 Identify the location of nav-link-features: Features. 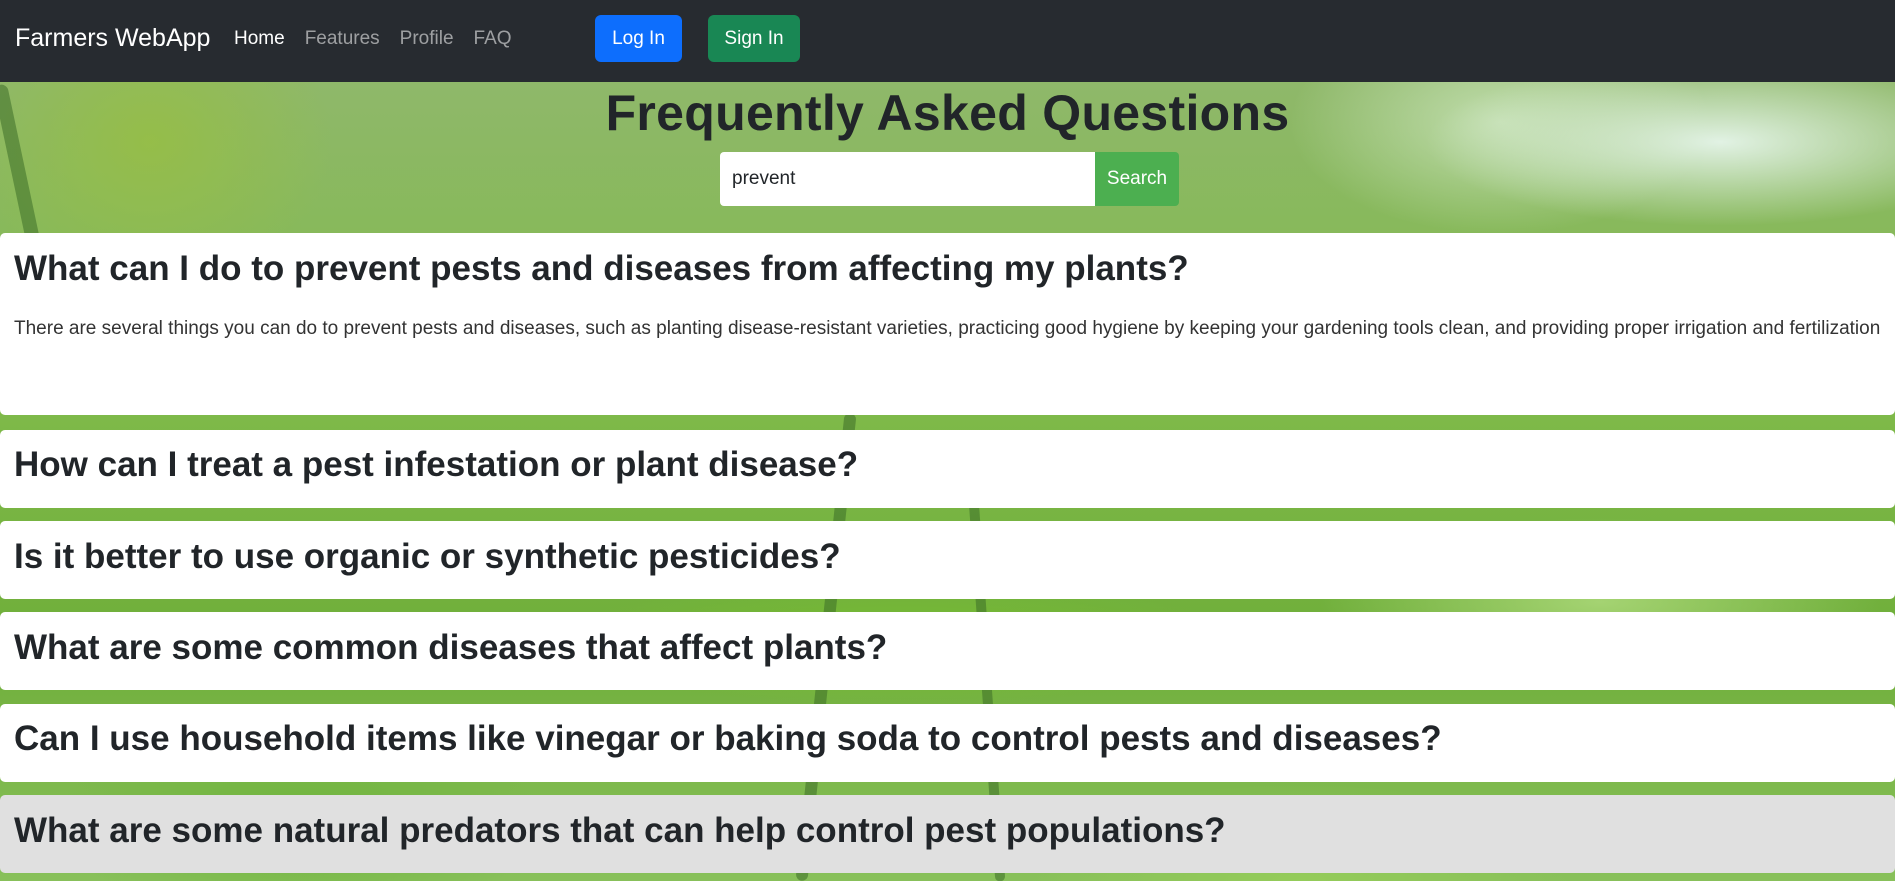
(342, 39).